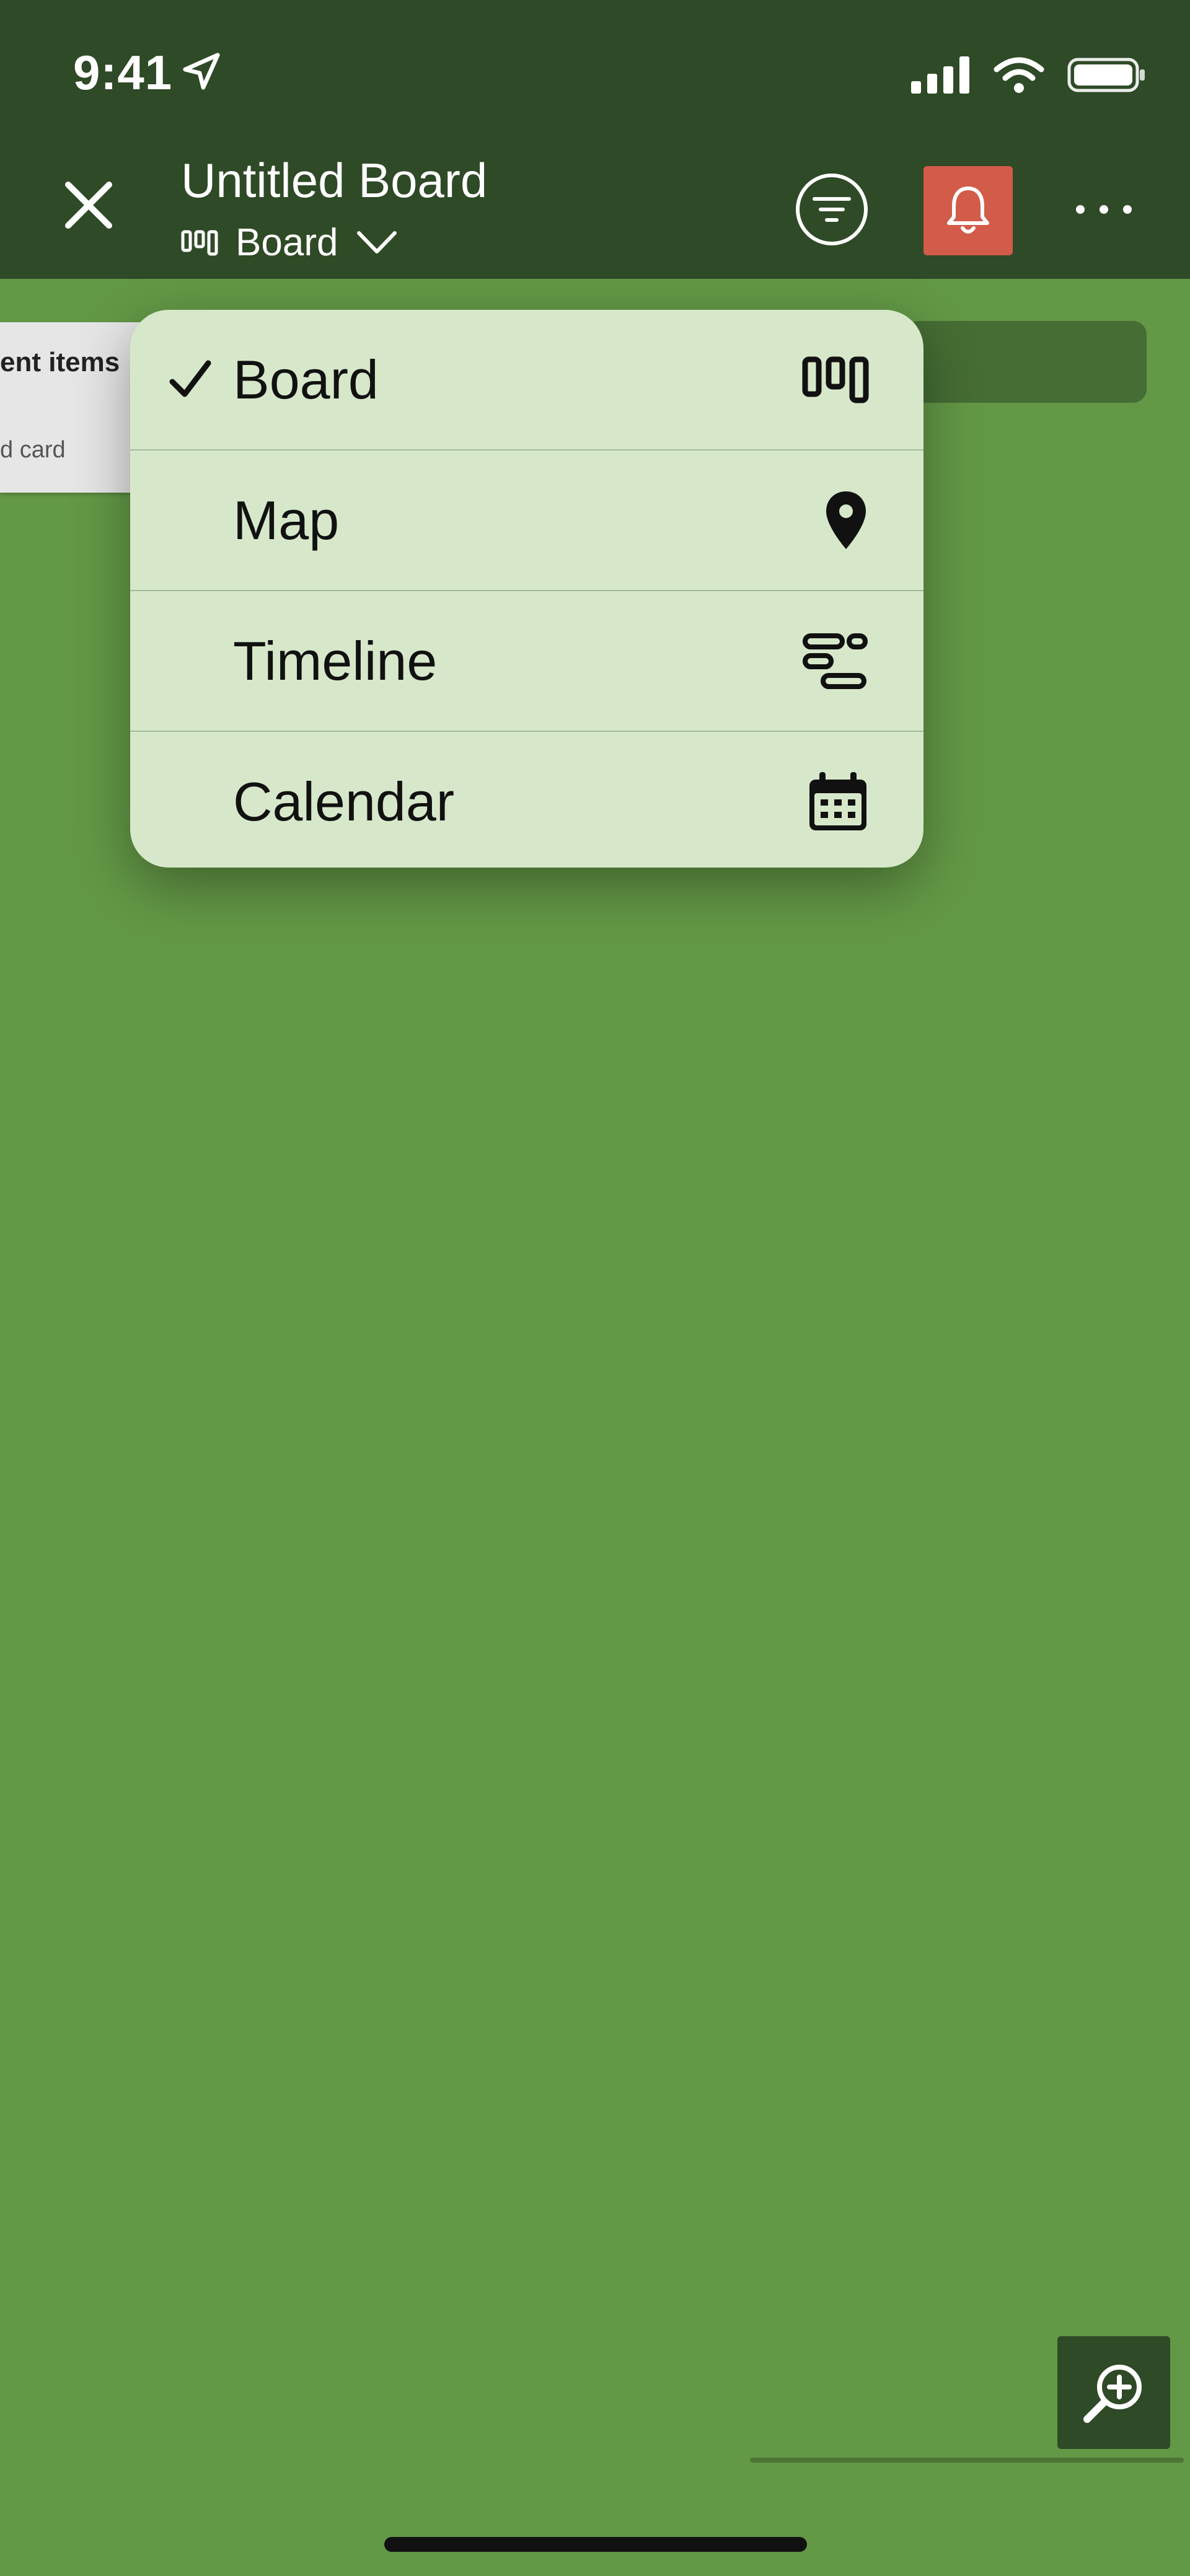  I want to click on view-switcher-label: Board, so click(287, 242).